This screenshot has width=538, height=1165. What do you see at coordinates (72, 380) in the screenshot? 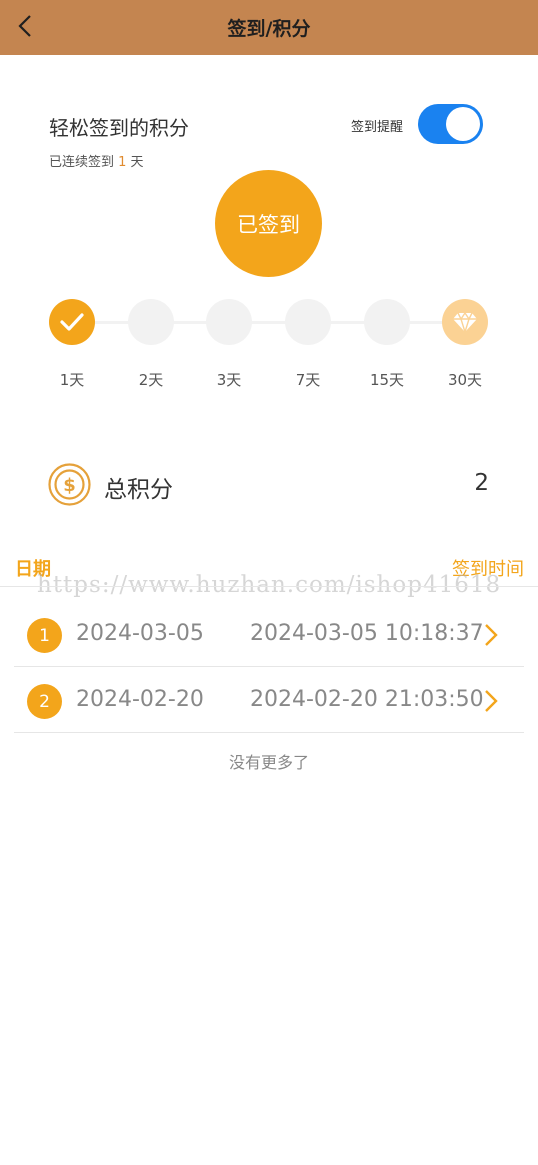
I see `milestone-label-1: 1天` at bounding box center [72, 380].